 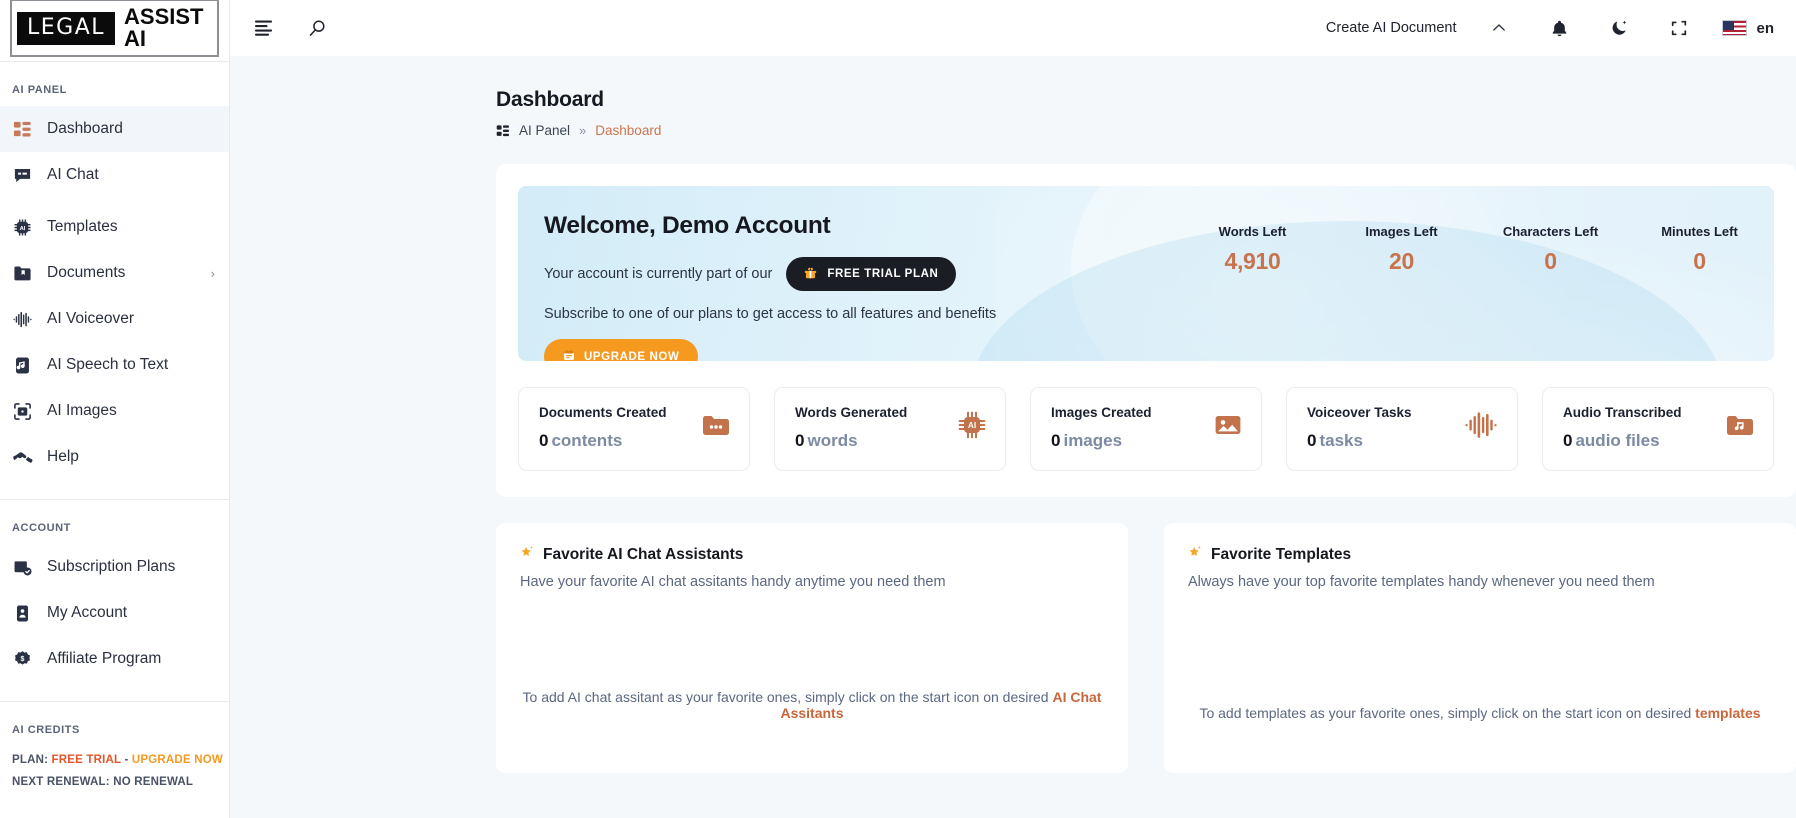 What do you see at coordinates (1281, 554) in the screenshot?
I see `favorite-title: Favorite Templates` at bounding box center [1281, 554].